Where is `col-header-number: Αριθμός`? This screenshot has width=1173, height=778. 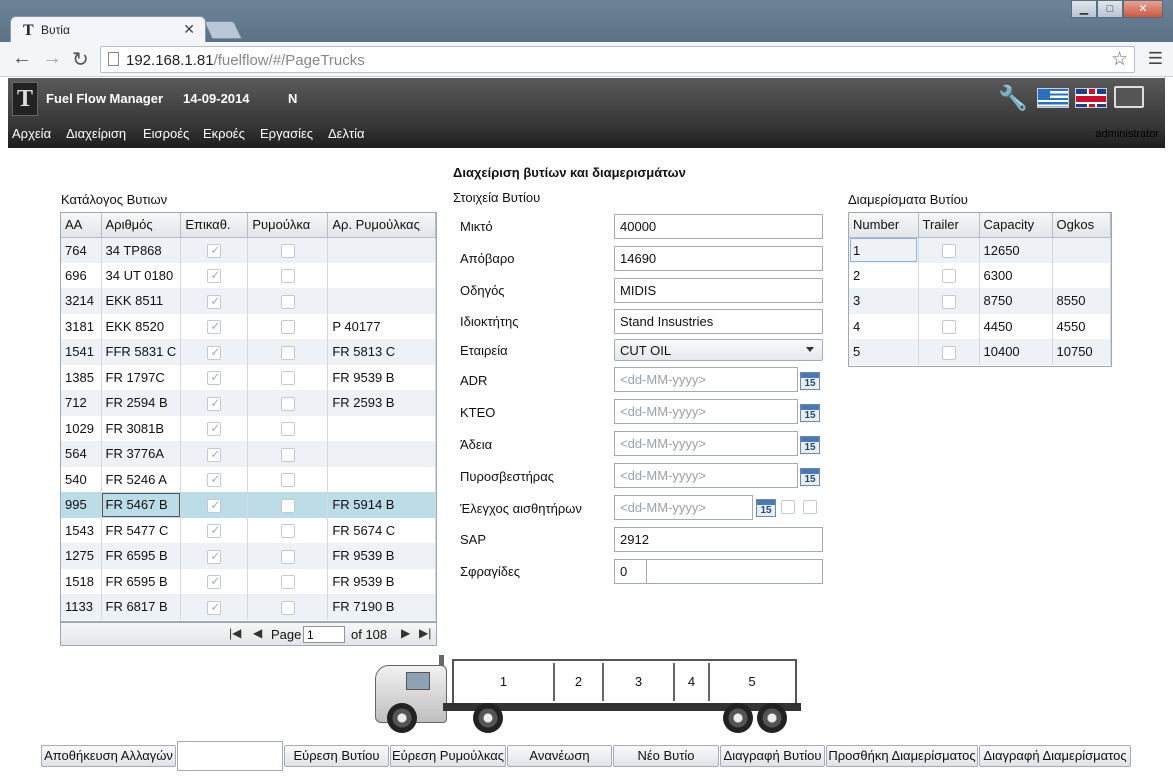 col-header-number: Αριθμός is located at coordinates (141, 225).